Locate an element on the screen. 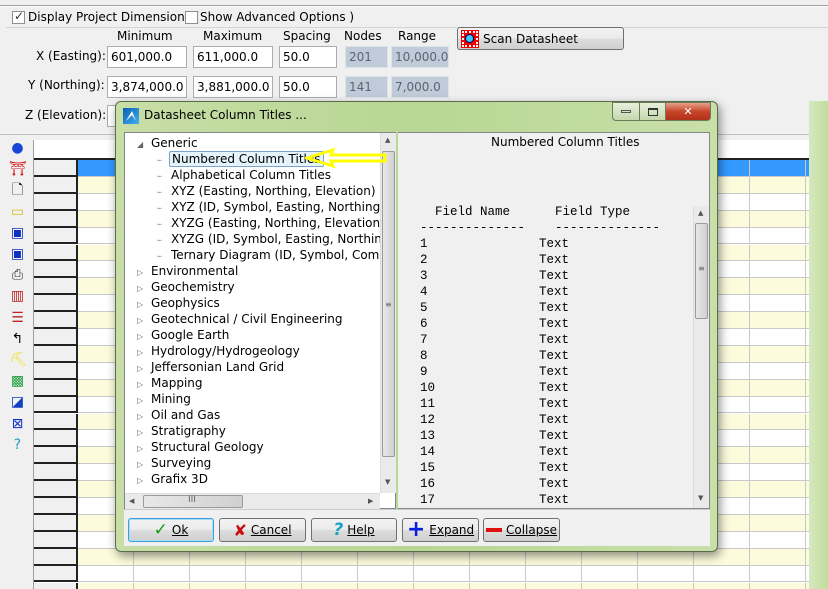  expand-arrow-icon: ▷ is located at coordinates (143, 481).